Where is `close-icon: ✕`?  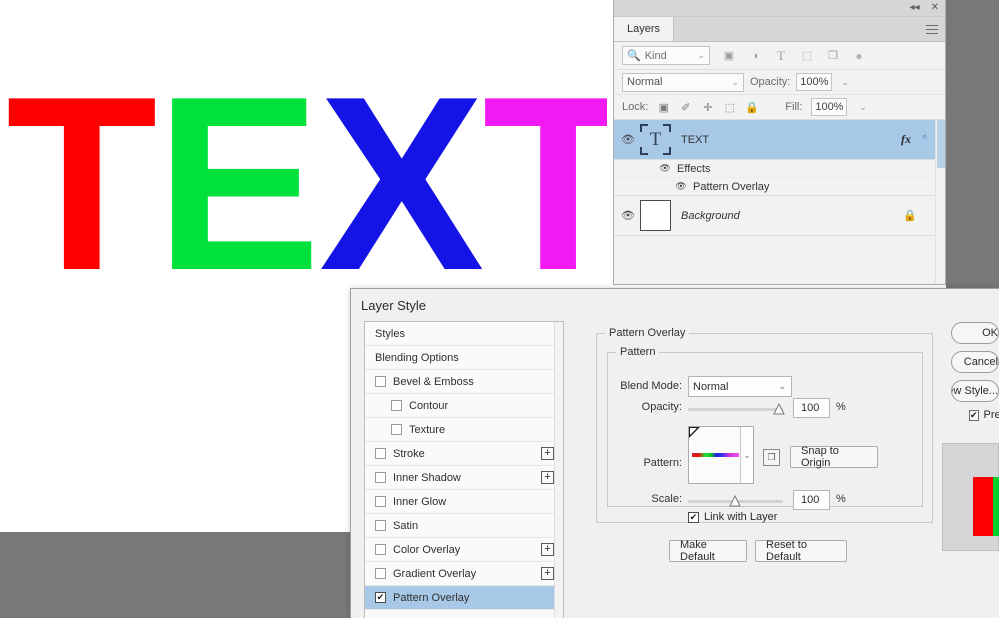 close-icon: ✕ is located at coordinates (935, 8).